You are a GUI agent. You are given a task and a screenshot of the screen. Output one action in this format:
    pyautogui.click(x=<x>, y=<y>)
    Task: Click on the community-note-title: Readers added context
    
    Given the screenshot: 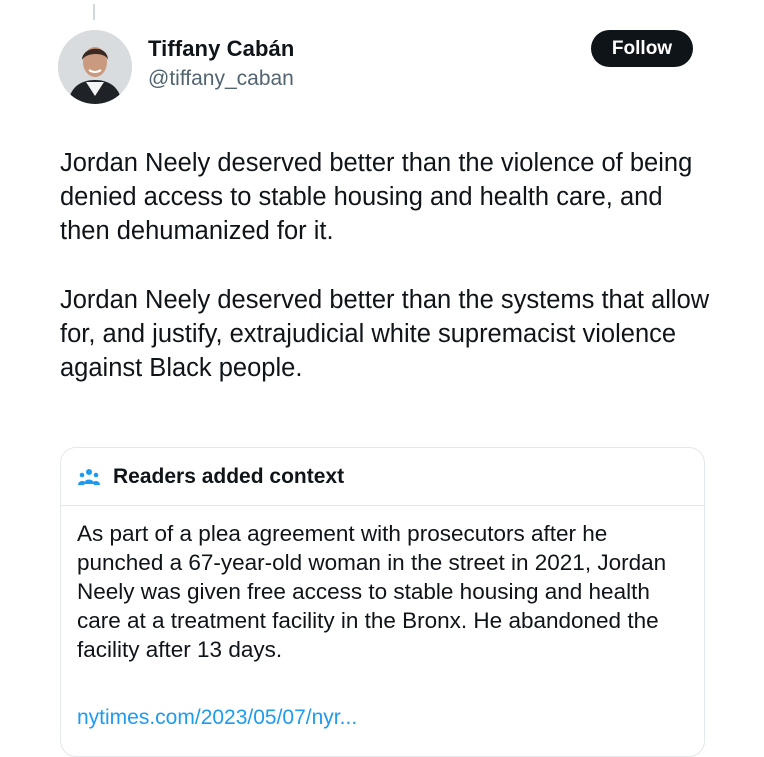 What is the action you would take?
    pyautogui.click(x=229, y=476)
    